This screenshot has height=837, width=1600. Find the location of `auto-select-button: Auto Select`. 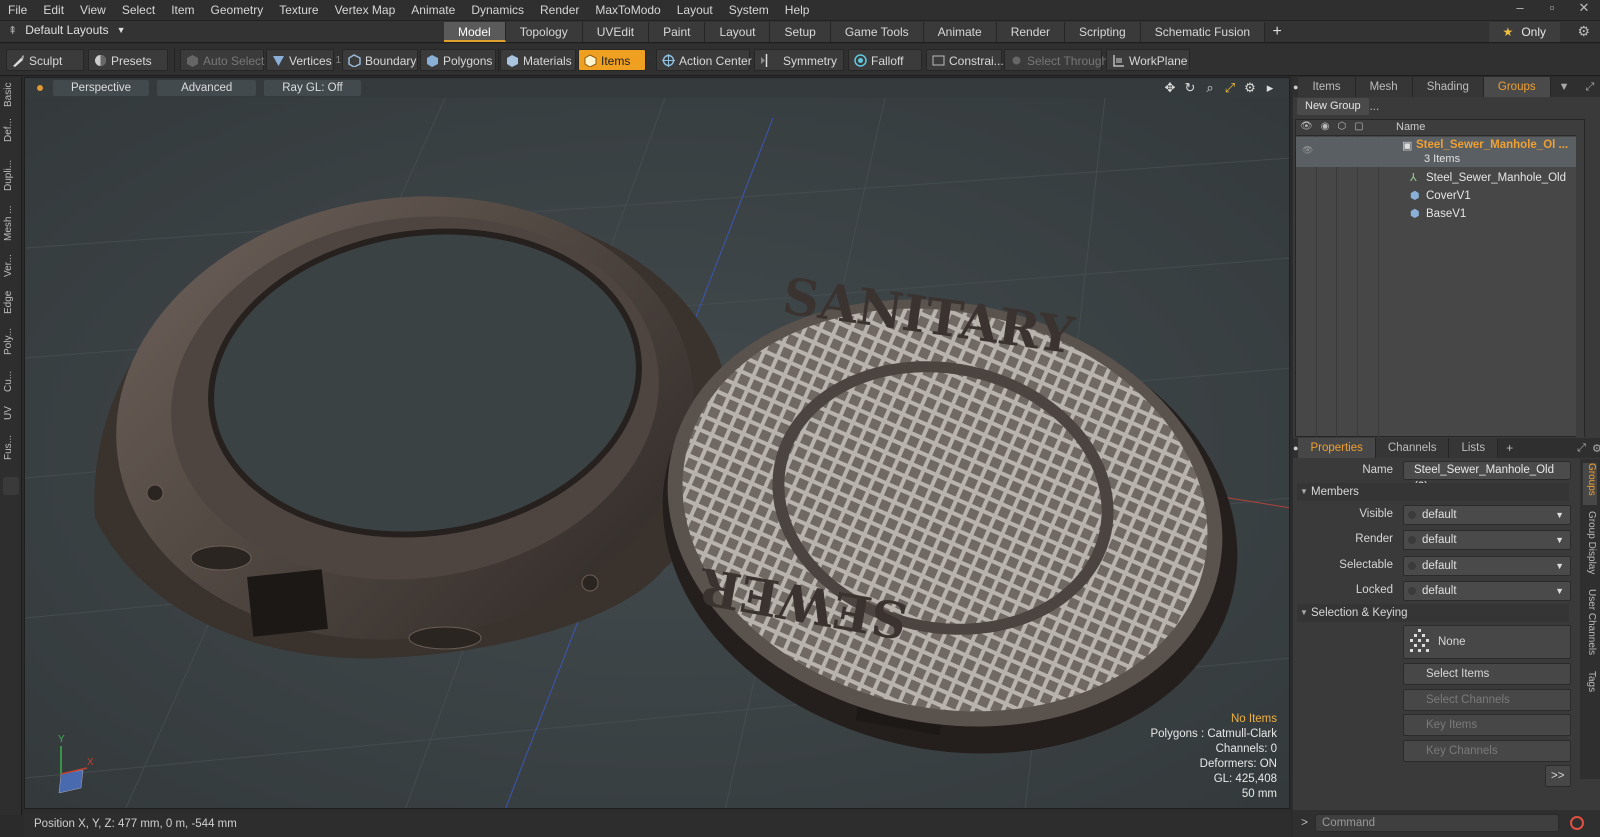

auto-select-button: Auto Select is located at coordinates (222, 60).